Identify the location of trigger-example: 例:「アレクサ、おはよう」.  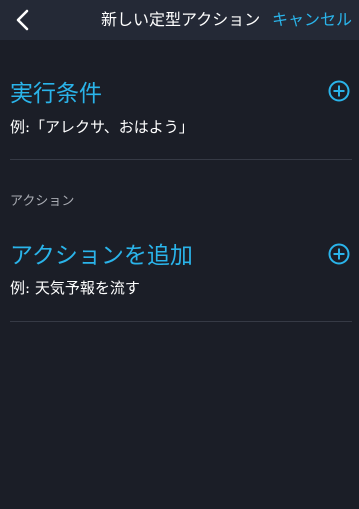
(102, 127).